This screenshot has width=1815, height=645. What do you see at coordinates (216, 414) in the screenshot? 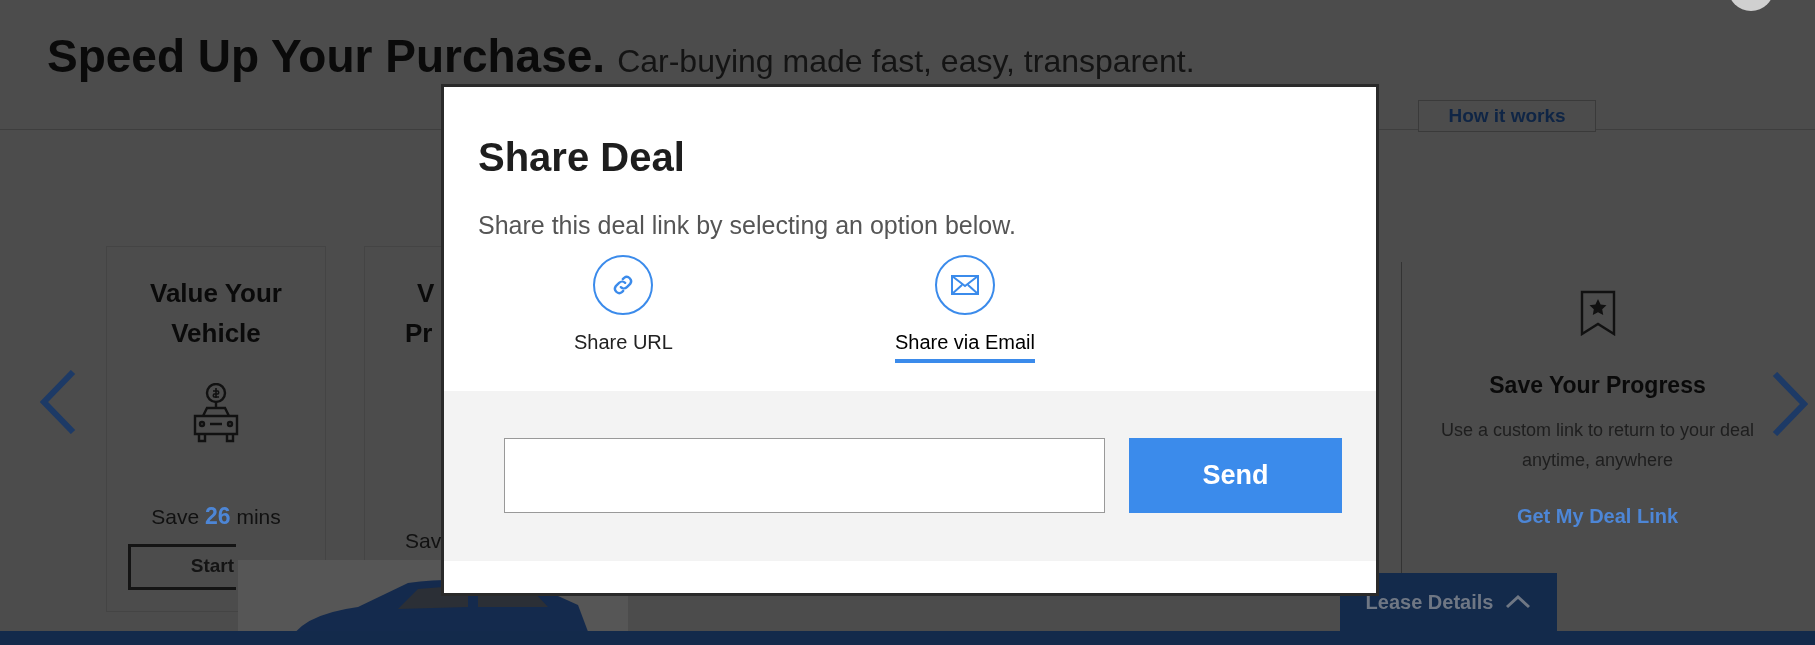
I see `car-dollar-icon` at bounding box center [216, 414].